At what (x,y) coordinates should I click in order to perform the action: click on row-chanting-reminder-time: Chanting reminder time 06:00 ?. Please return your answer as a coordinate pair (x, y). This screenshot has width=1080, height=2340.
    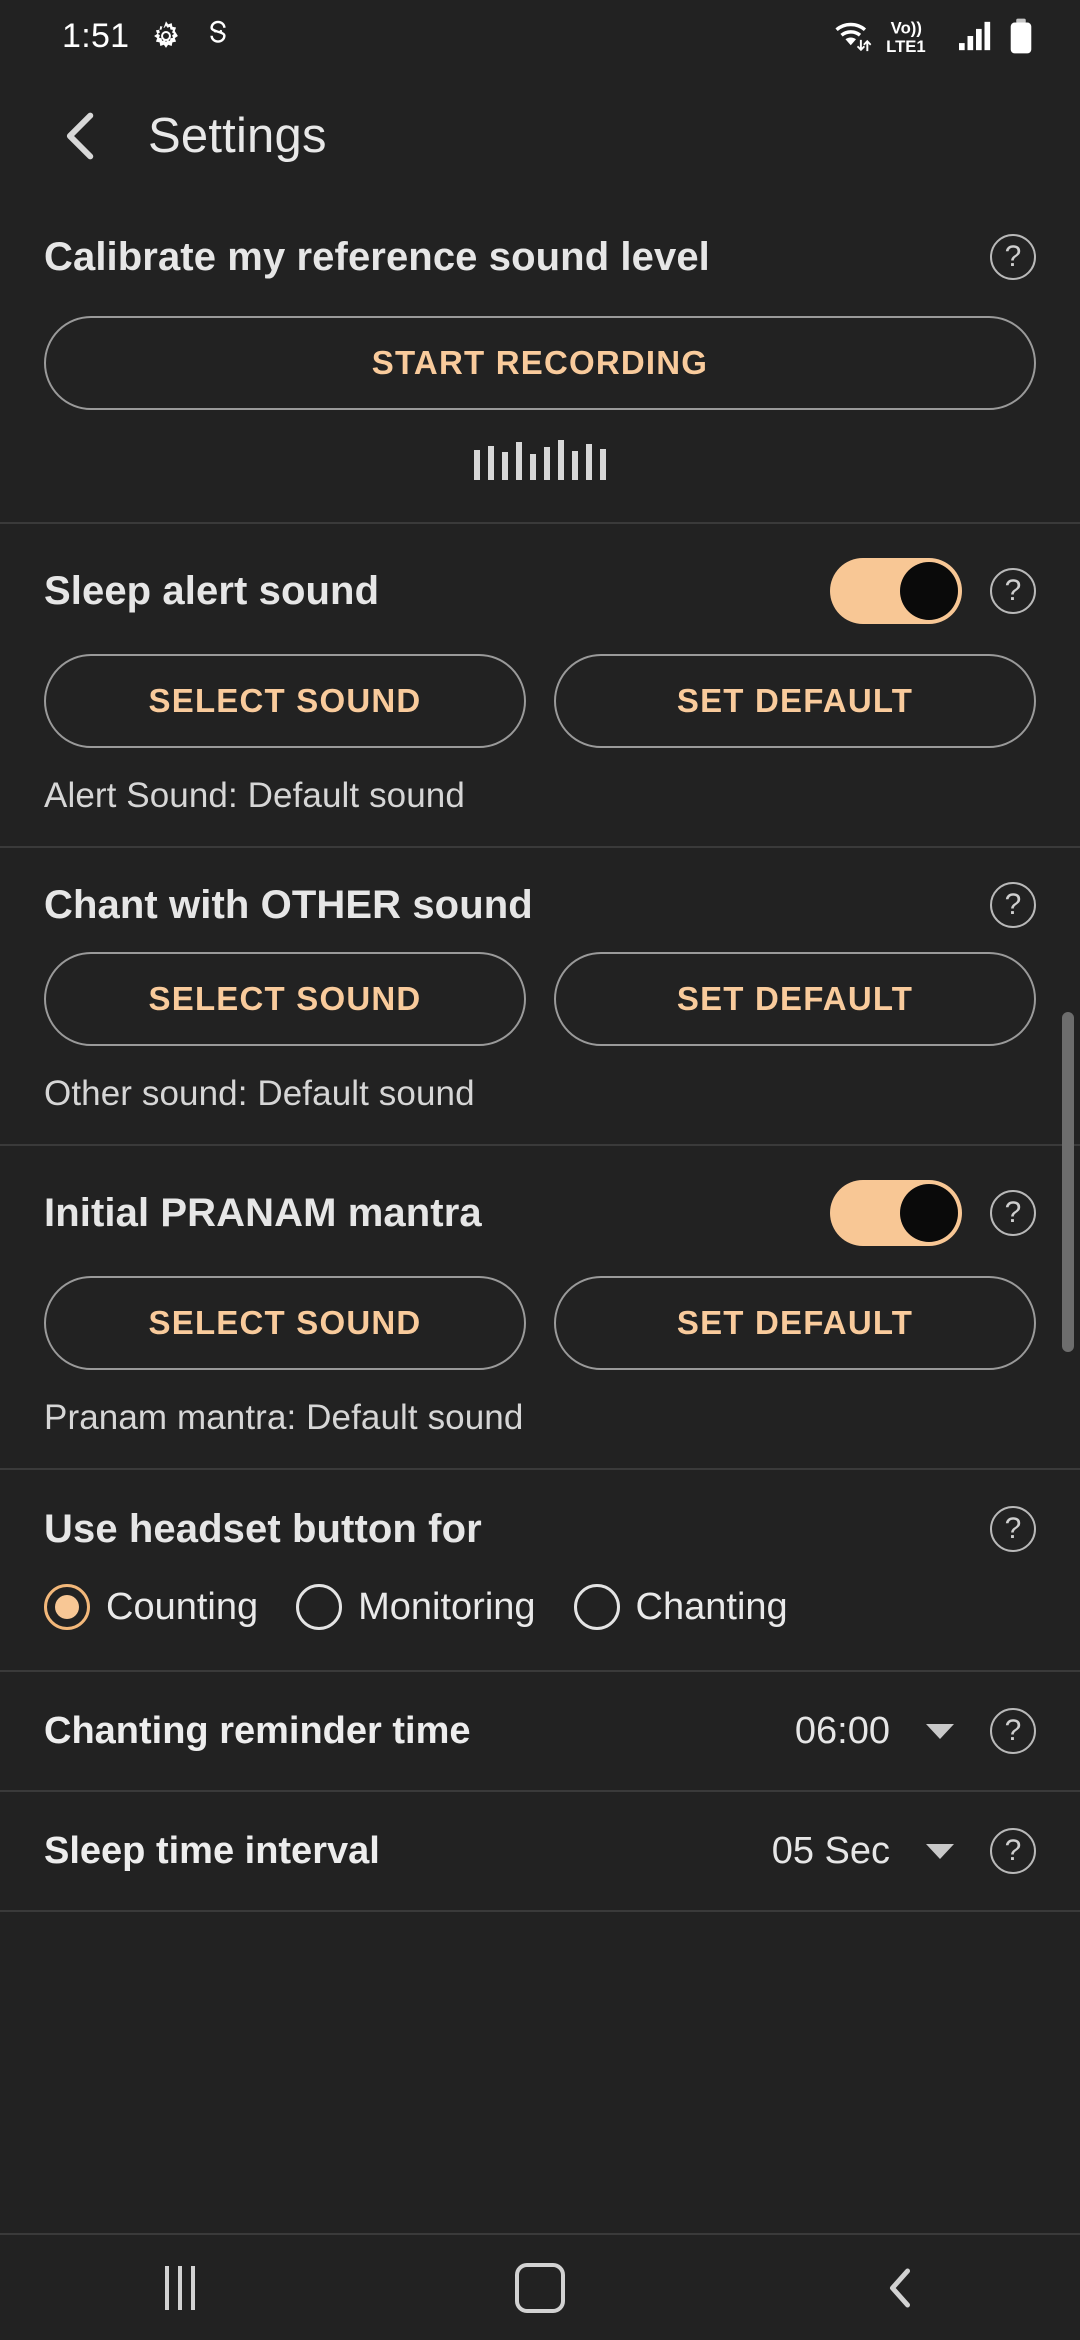
    Looking at the image, I should click on (540, 1731).